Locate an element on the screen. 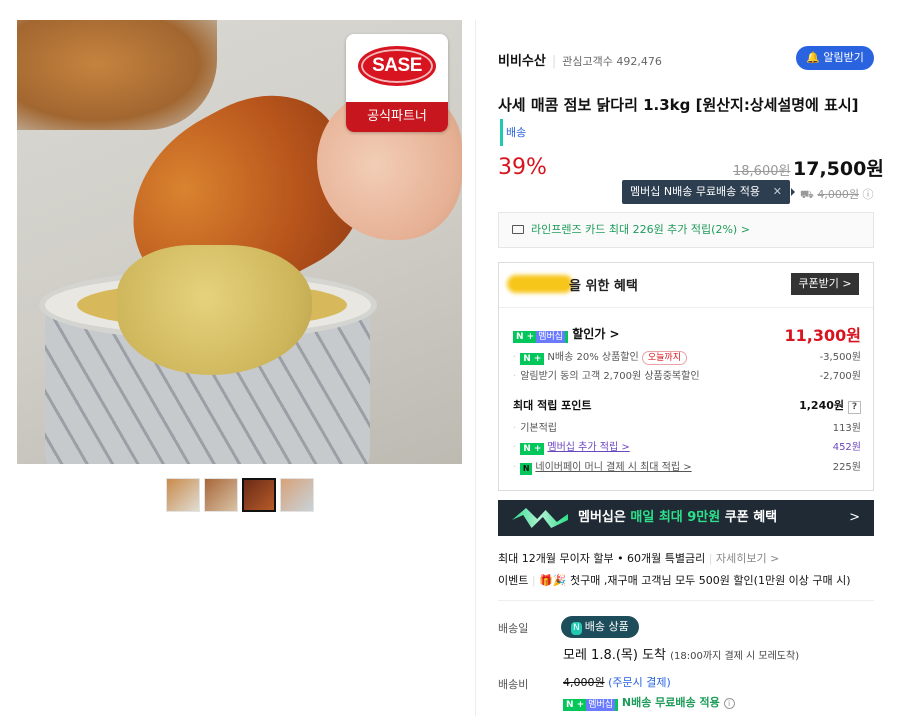 The height and width of the screenshot is (716, 900). help-icon: ? is located at coordinates (854, 407).